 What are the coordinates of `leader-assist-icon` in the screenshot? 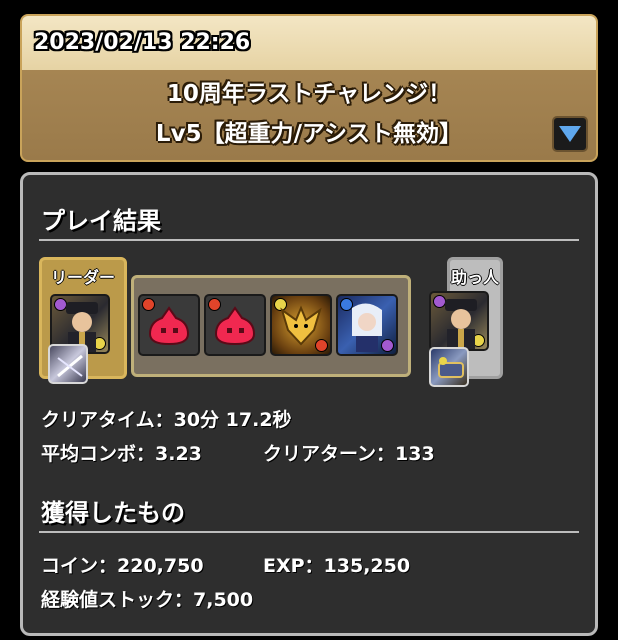 It's located at (68, 364).